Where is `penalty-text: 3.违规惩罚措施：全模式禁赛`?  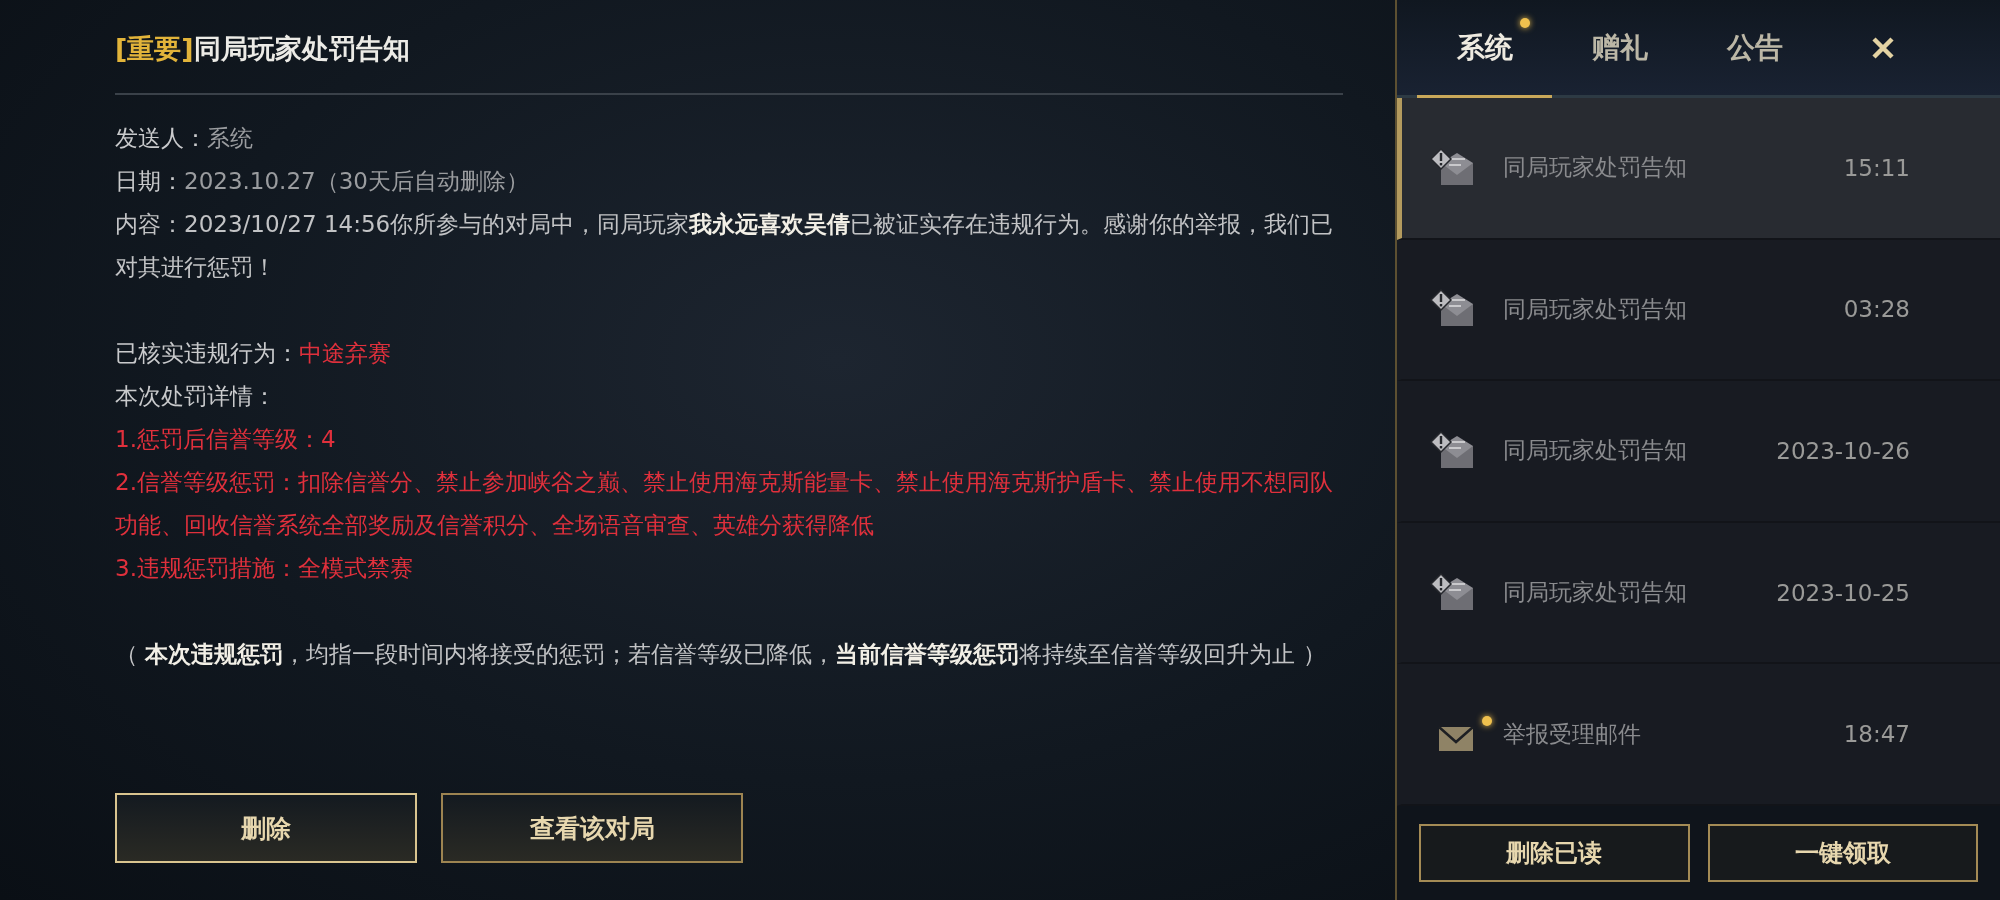
penalty-text: 3.违规惩罚措施：全模式禁赛 is located at coordinates (264, 568).